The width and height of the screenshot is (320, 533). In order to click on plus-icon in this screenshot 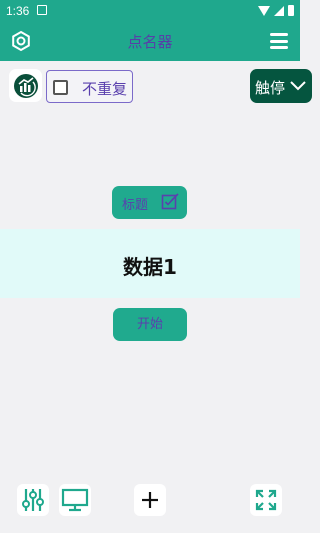, I will do `click(150, 500)`.